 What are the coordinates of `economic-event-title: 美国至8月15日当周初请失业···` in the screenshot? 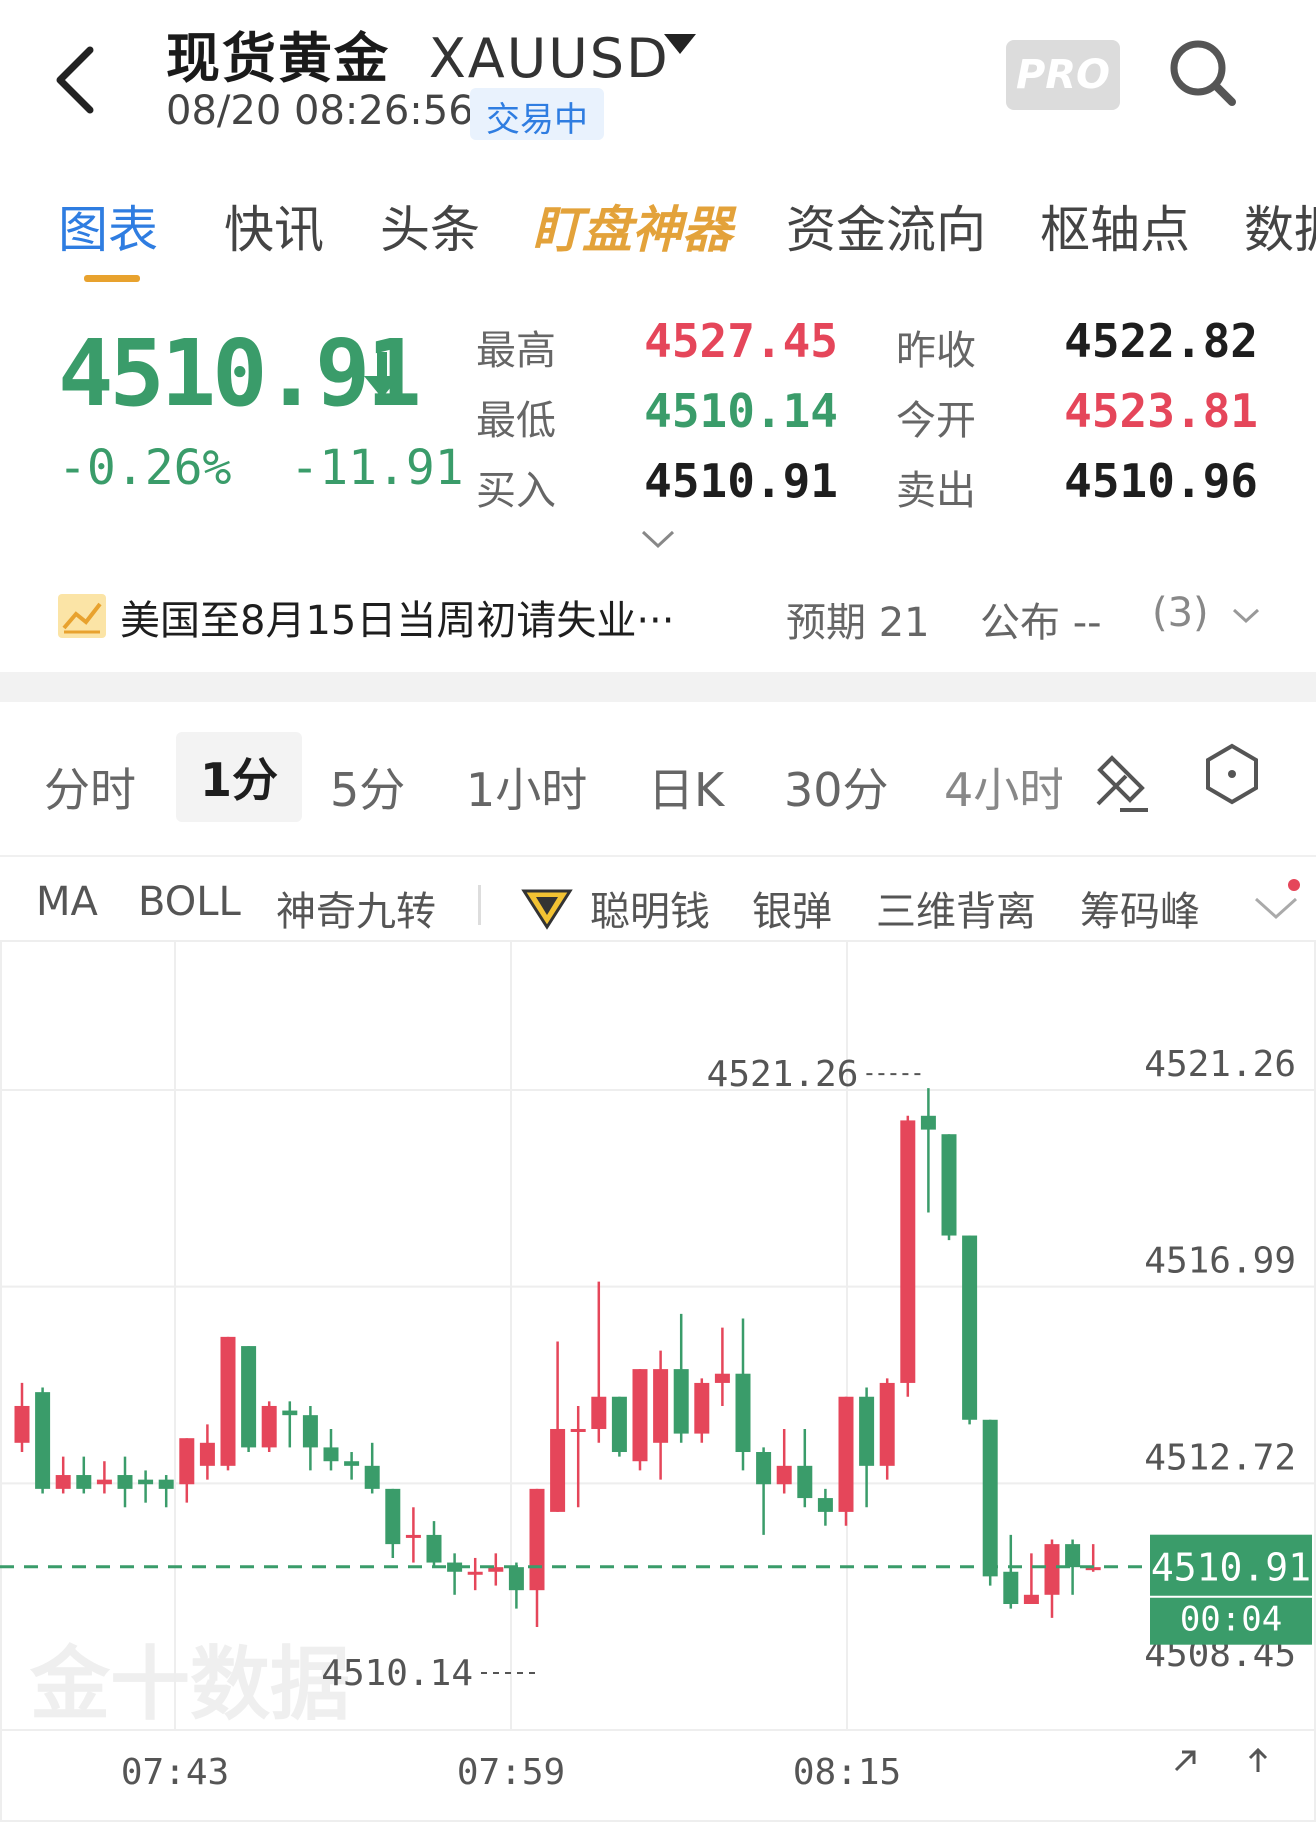 It's located at (397, 617).